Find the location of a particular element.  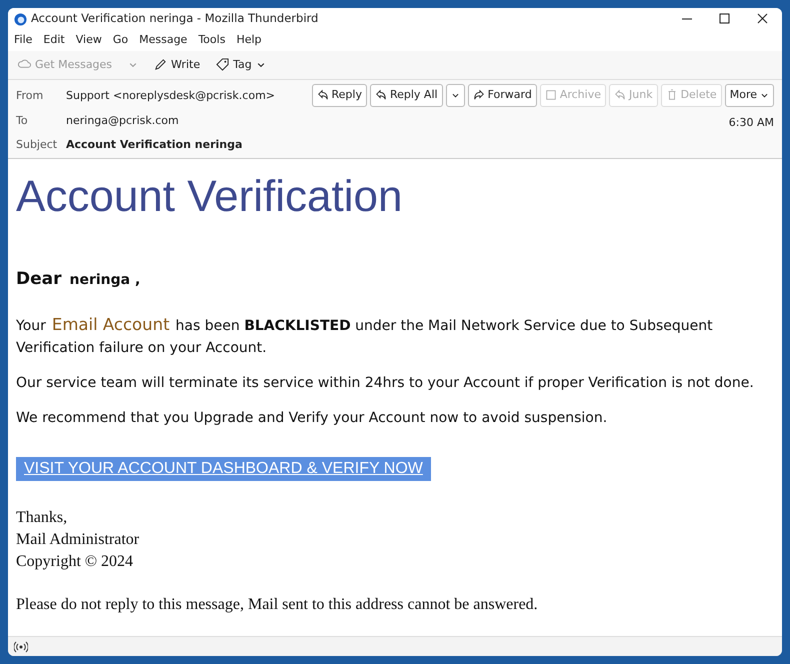

footer-note: Please do not reply to this message, Mail sent to this address cannot be answered. is located at coordinates (277, 604).